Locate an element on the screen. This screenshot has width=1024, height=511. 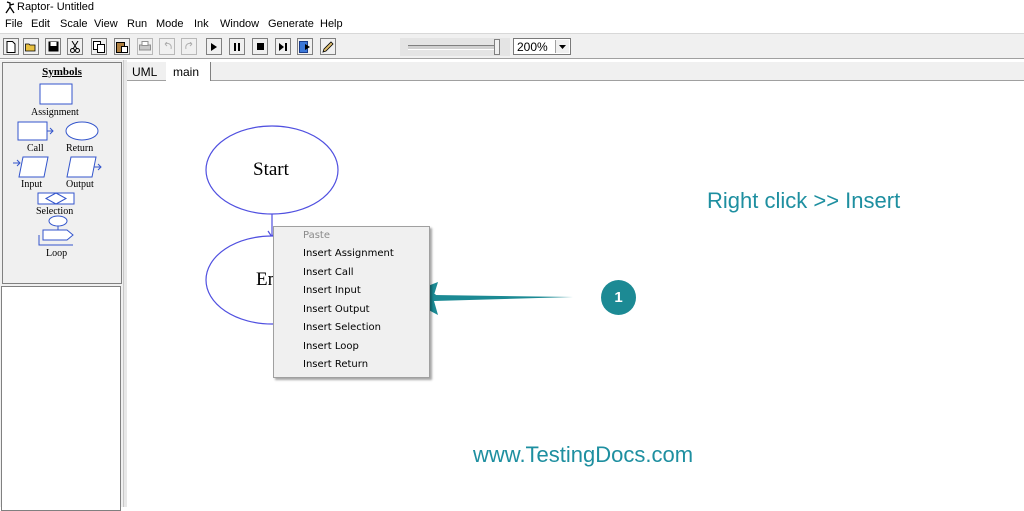
website-watermark: www.TestingDocs.com is located at coordinates (583, 454).